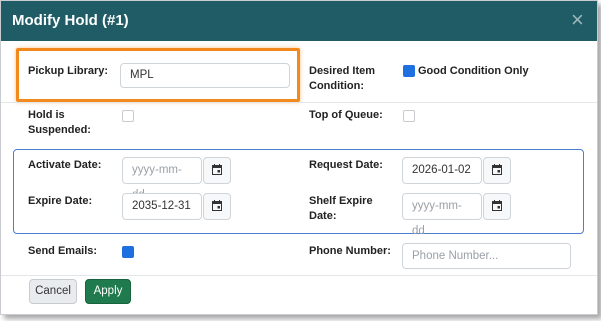 The width and height of the screenshot is (601, 321). Describe the element at coordinates (346, 165) in the screenshot. I see `request-date-label: Request Date:` at that location.